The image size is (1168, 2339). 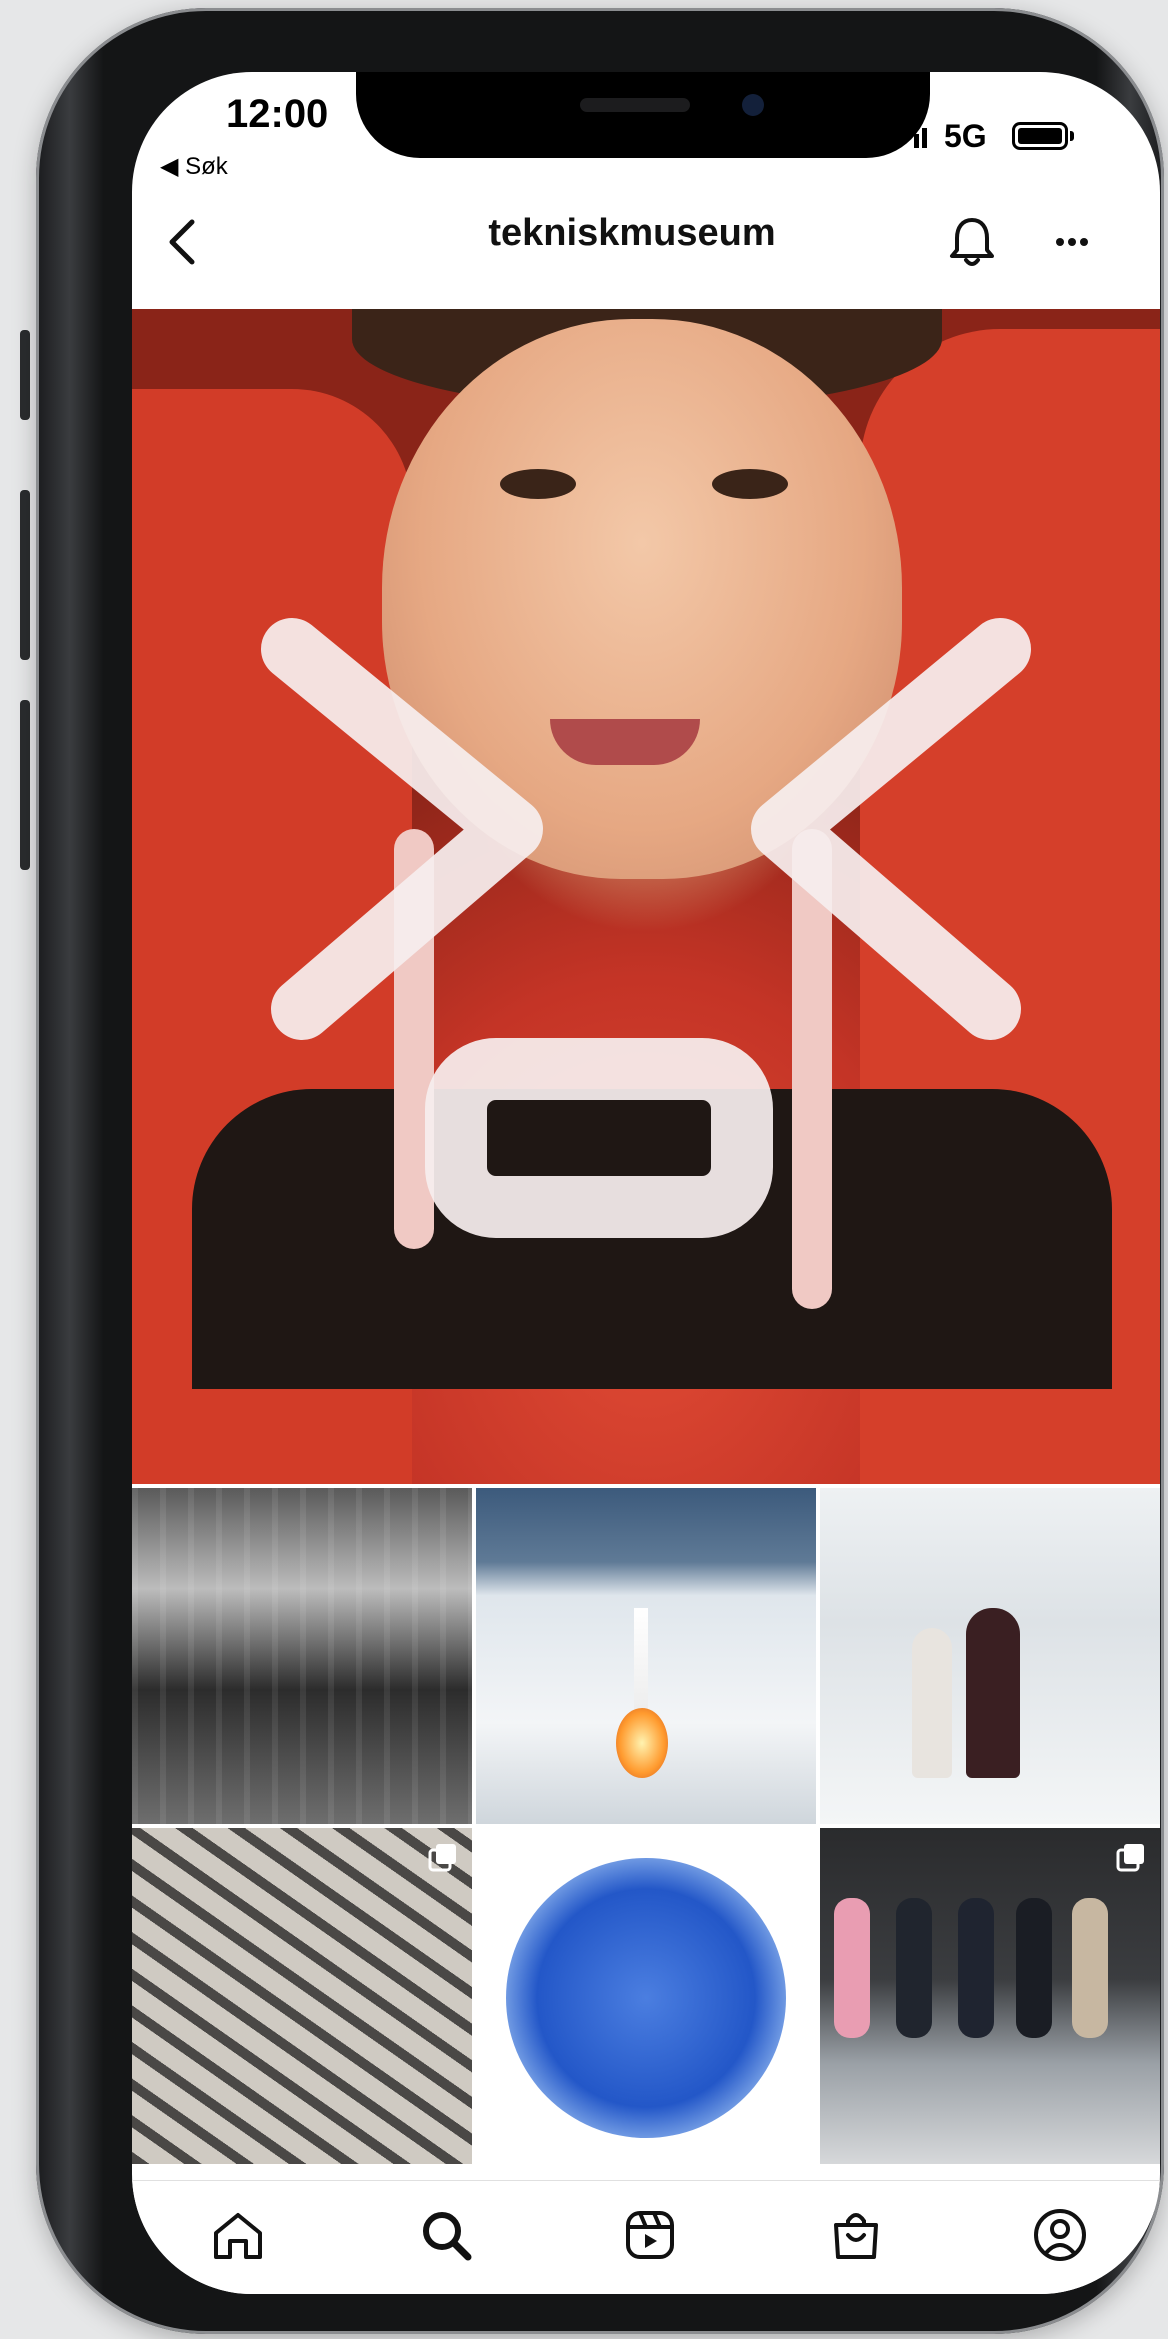 I want to click on volume-down-button, so click(x=25, y=785).